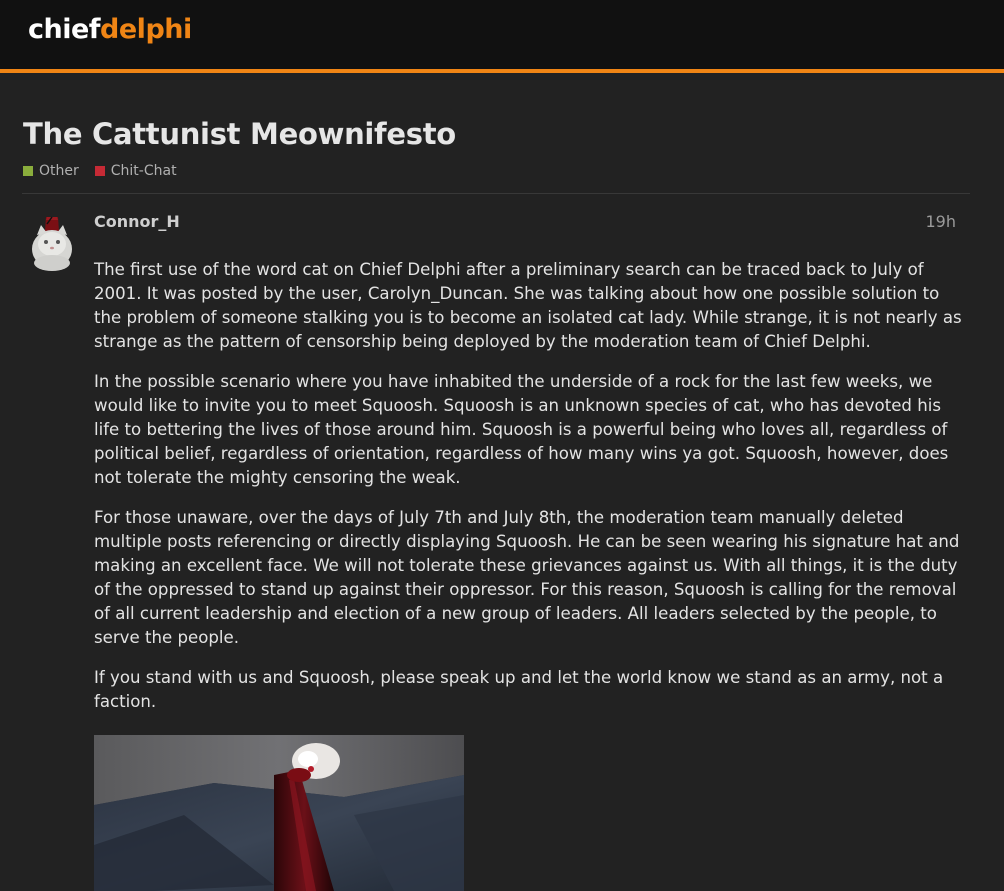 This screenshot has width=1004, height=891. What do you see at coordinates (143, 171) in the screenshot?
I see `category-label: Chit-Chat` at bounding box center [143, 171].